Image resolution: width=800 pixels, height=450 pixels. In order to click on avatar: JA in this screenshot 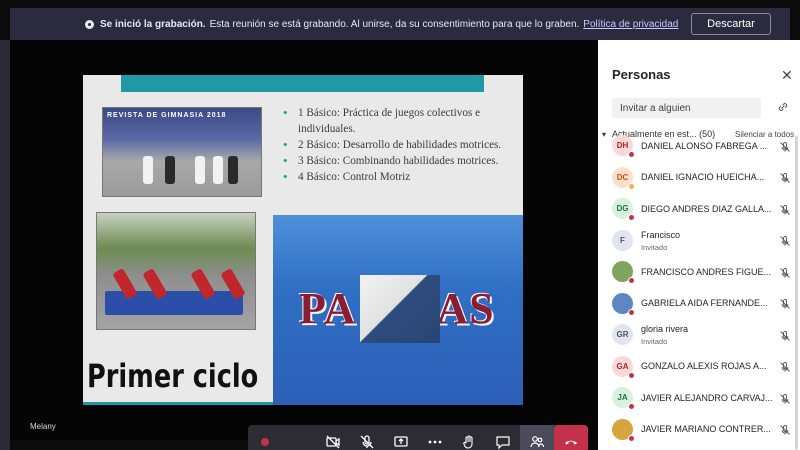, I will do `click(623, 398)`.